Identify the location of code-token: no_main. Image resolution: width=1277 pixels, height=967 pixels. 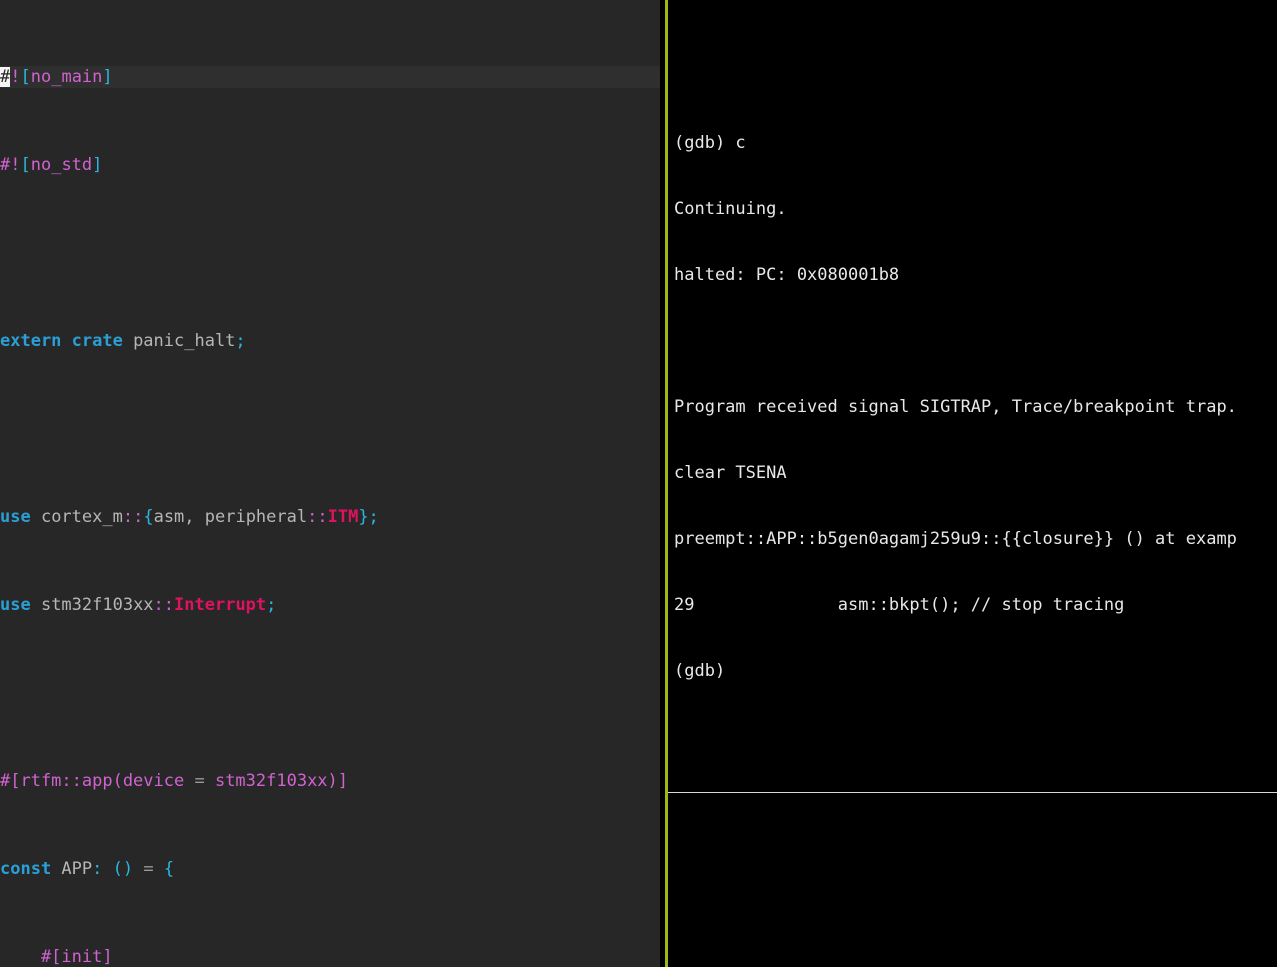
(66, 77).